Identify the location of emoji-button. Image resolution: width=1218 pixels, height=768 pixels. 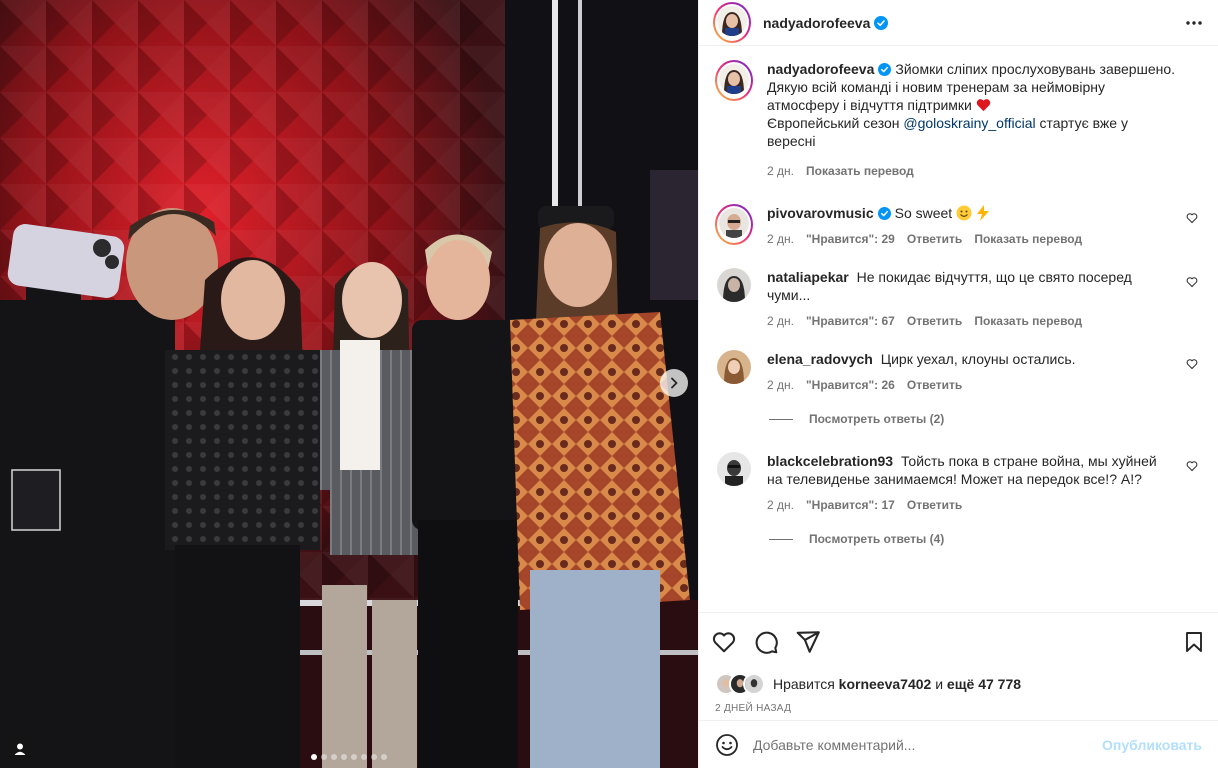
(727, 745).